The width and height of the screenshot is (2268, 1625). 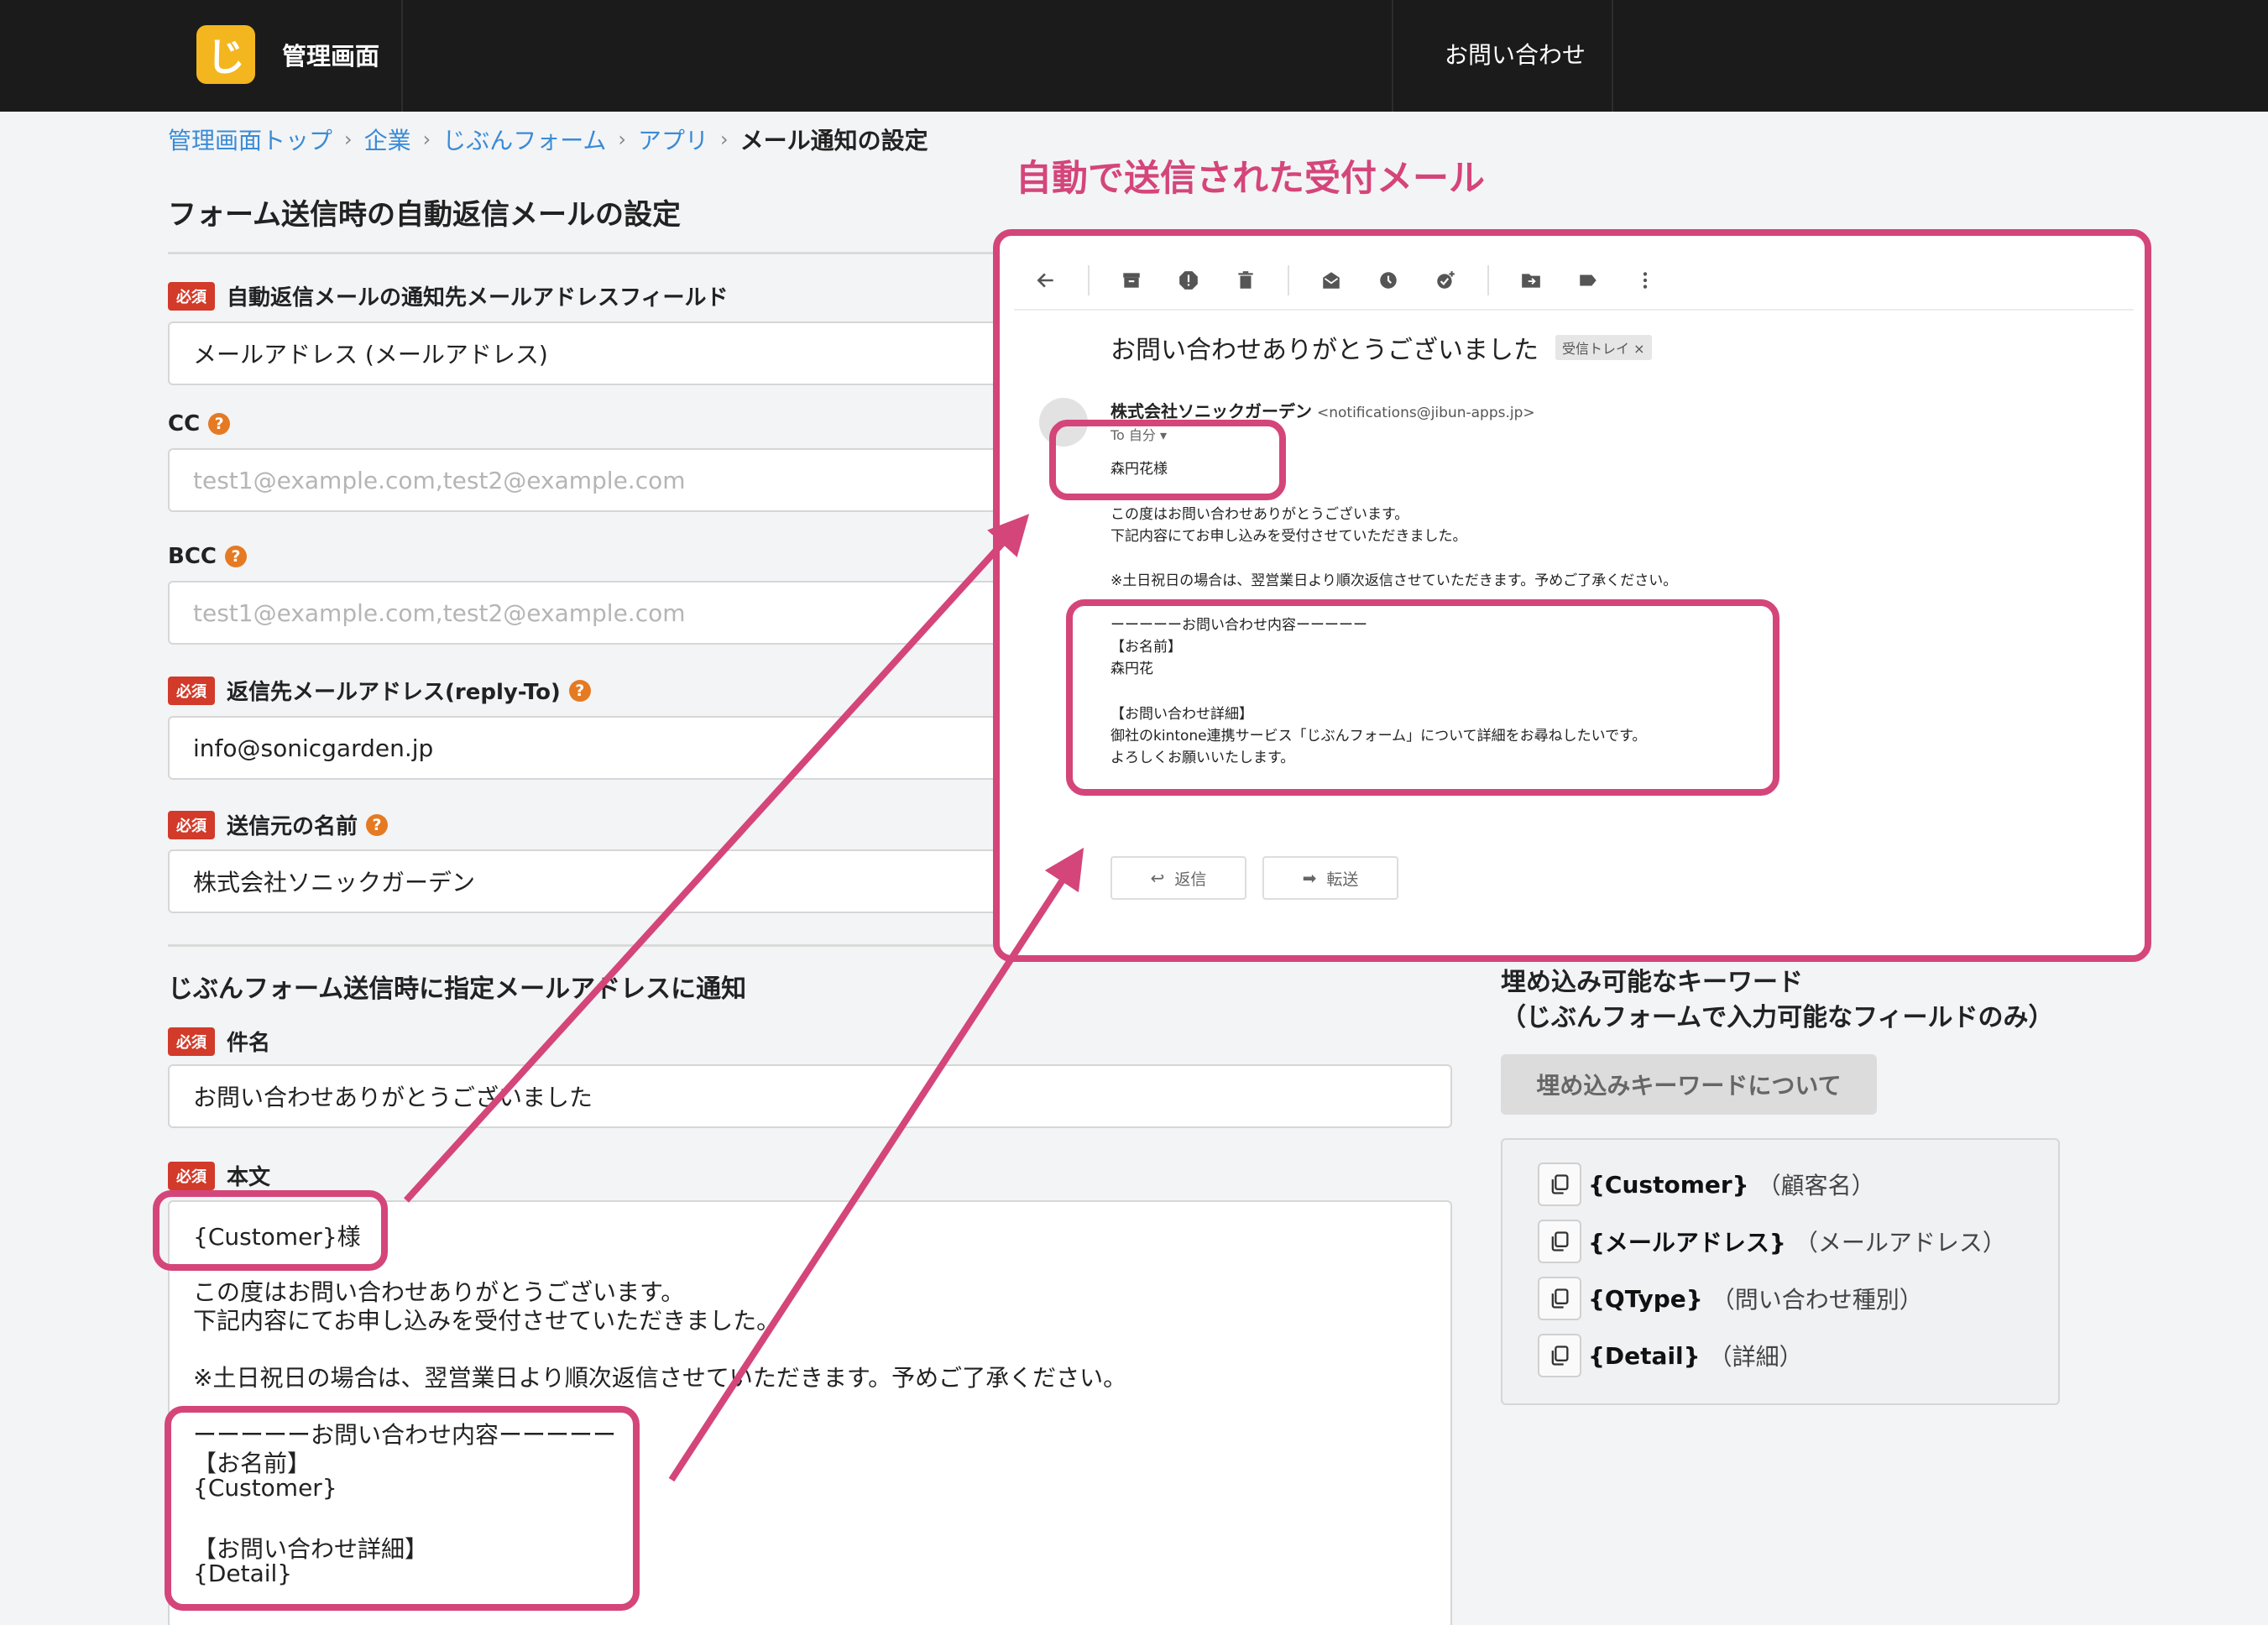 I want to click on keyword-desc: （メールアドレス）, so click(x=1900, y=1243).